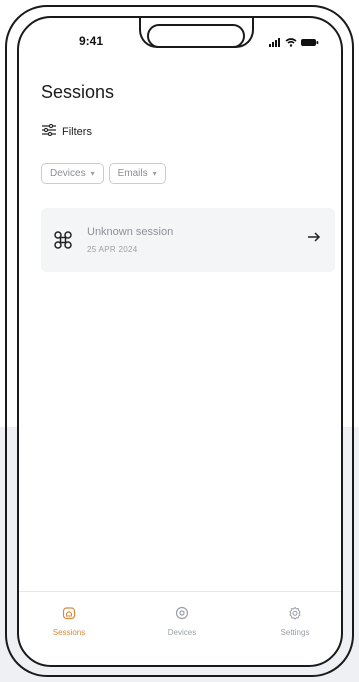 This screenshot has width=359, height=682. Describe the element at coordinates (132, 173) in the screenshot. I see `chip-label: Emails` at that location.